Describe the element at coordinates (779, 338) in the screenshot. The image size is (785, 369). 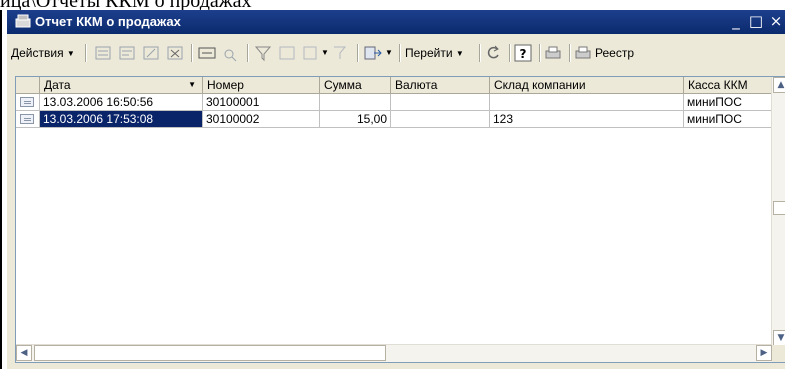
I see `scroll-down-icon: ▼` at that location.